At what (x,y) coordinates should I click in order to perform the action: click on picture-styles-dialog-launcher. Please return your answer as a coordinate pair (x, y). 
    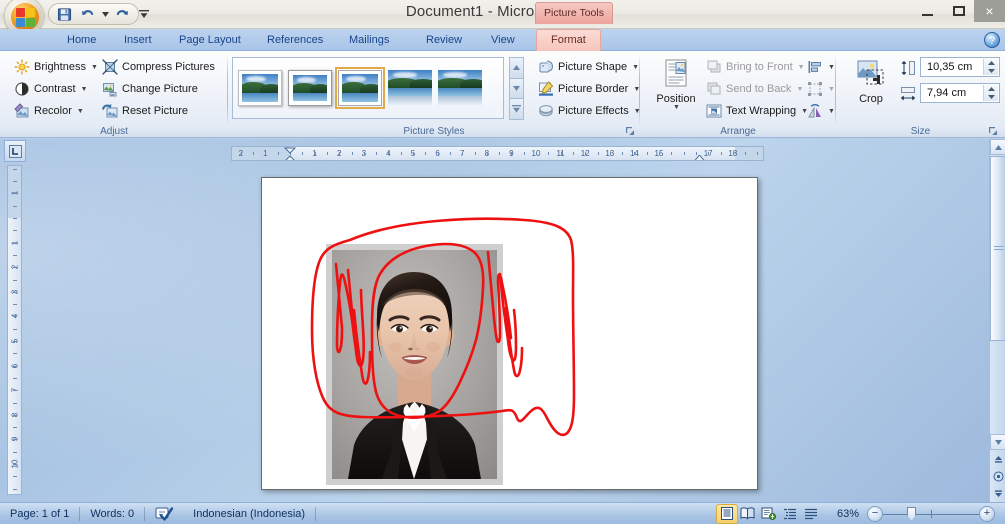
    Looking at the image, I should click on (630, 131).